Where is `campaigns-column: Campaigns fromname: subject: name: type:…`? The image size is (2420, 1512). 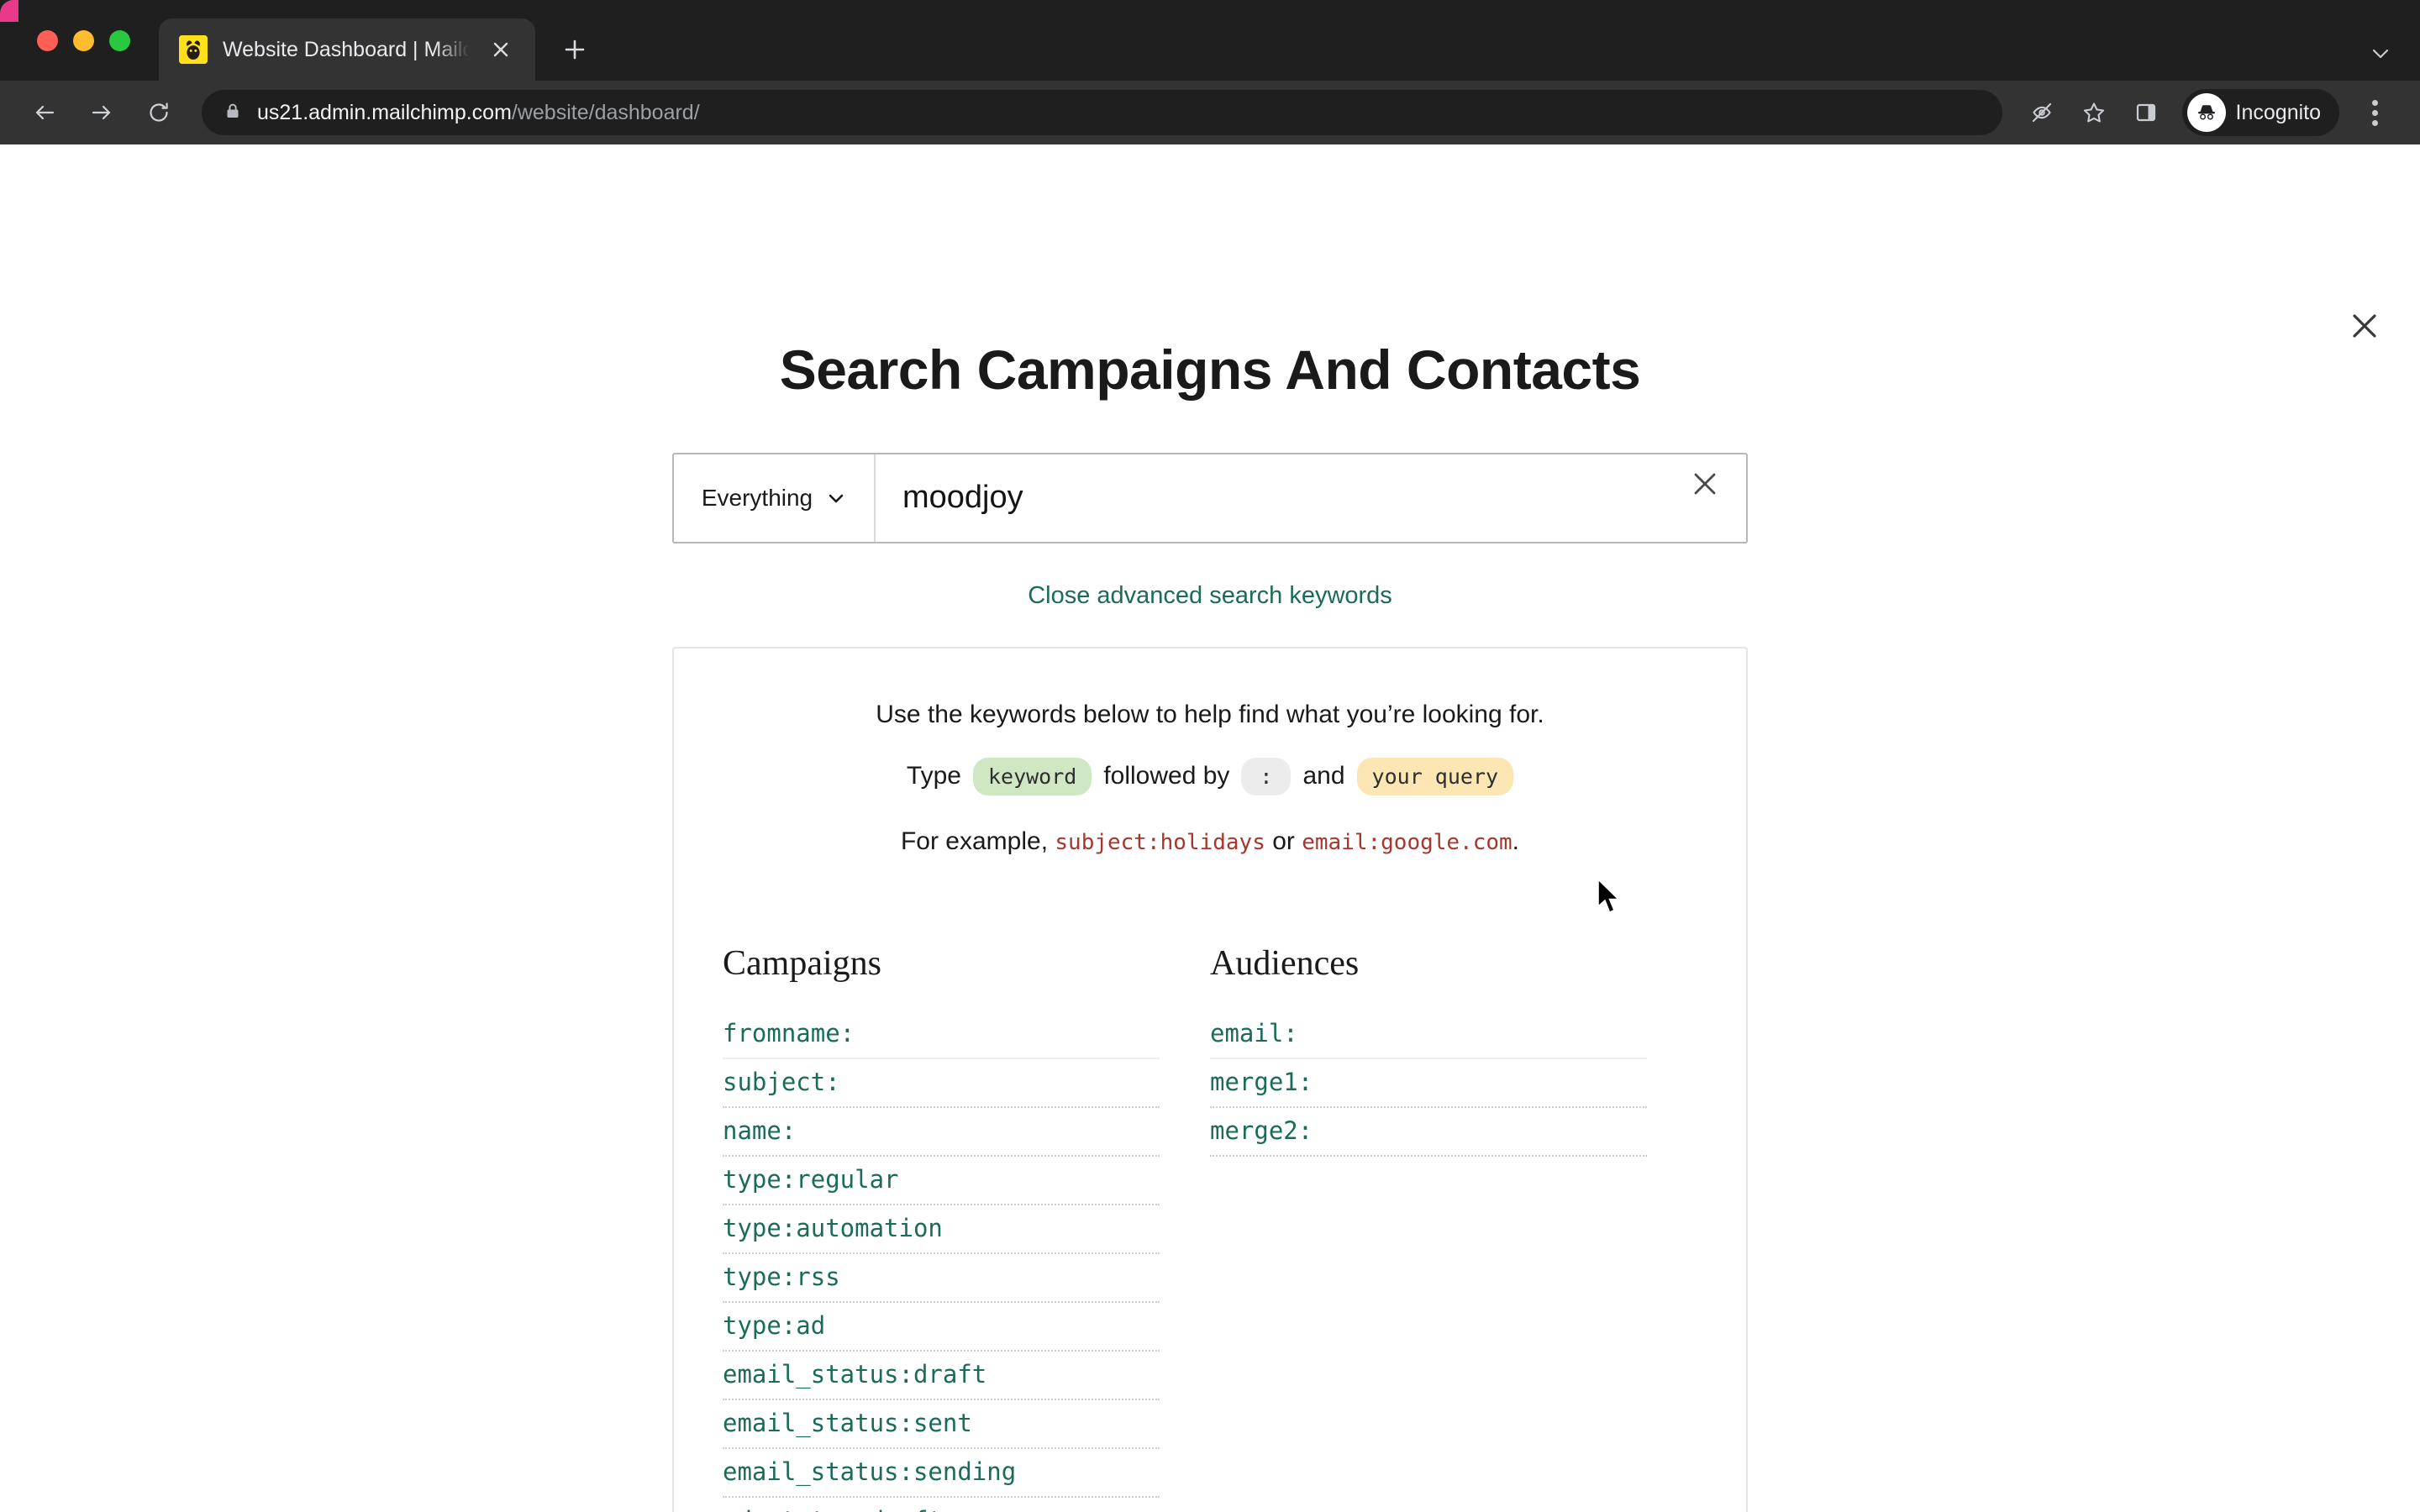
campaigns-column: Campaigns fromname: subject: name: type:… is located at coordinates (966, 1227).